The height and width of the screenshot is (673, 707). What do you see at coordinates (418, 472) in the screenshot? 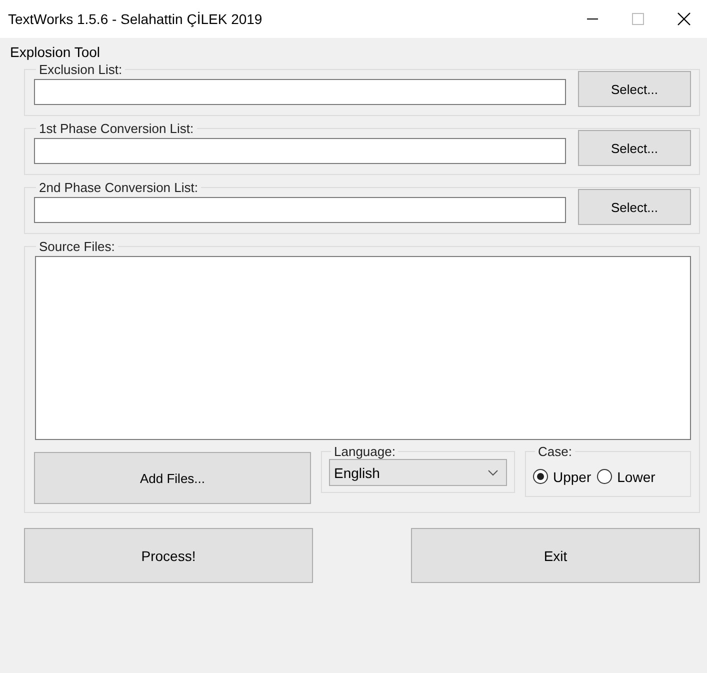
I see `language-dropdown: English` at bounding box center [418, 472].